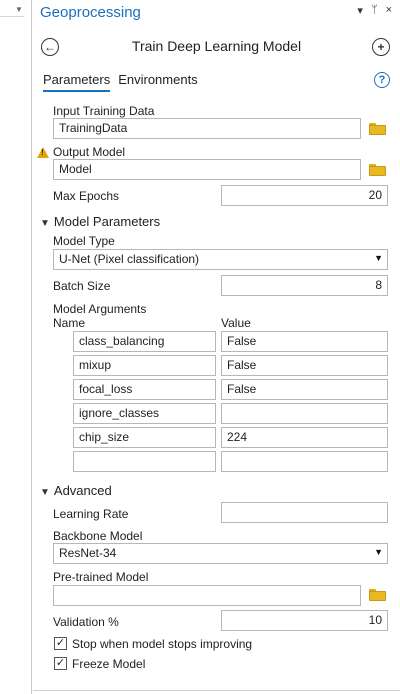 This screenshot has height=694, width=400. I want to click on model-parameters-section-header: ▼ Model Parameters, so click(100, 221).